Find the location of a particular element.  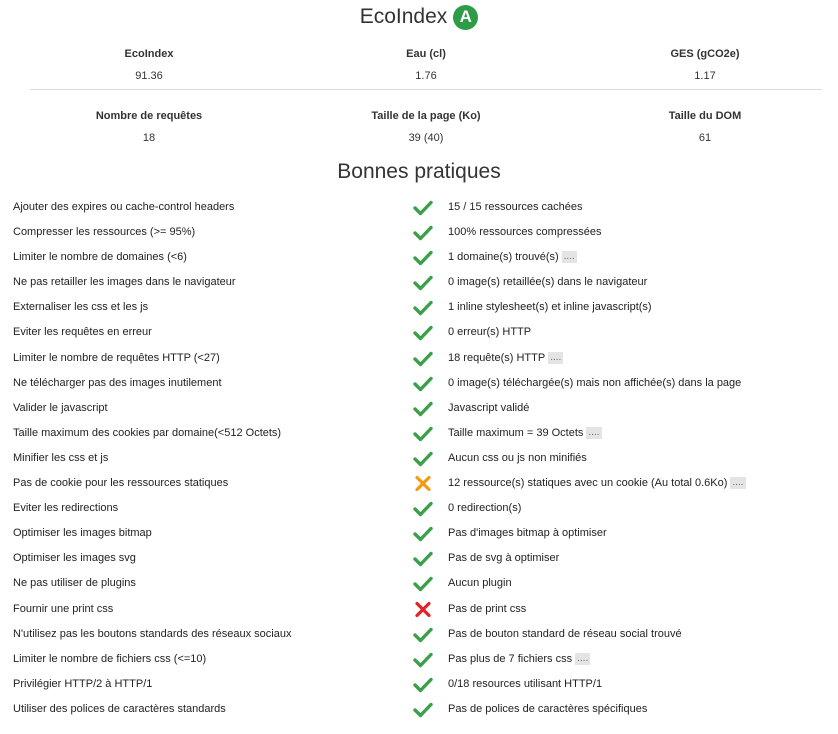

practice-result: Javascript validé is located at coordinates (488, 408).